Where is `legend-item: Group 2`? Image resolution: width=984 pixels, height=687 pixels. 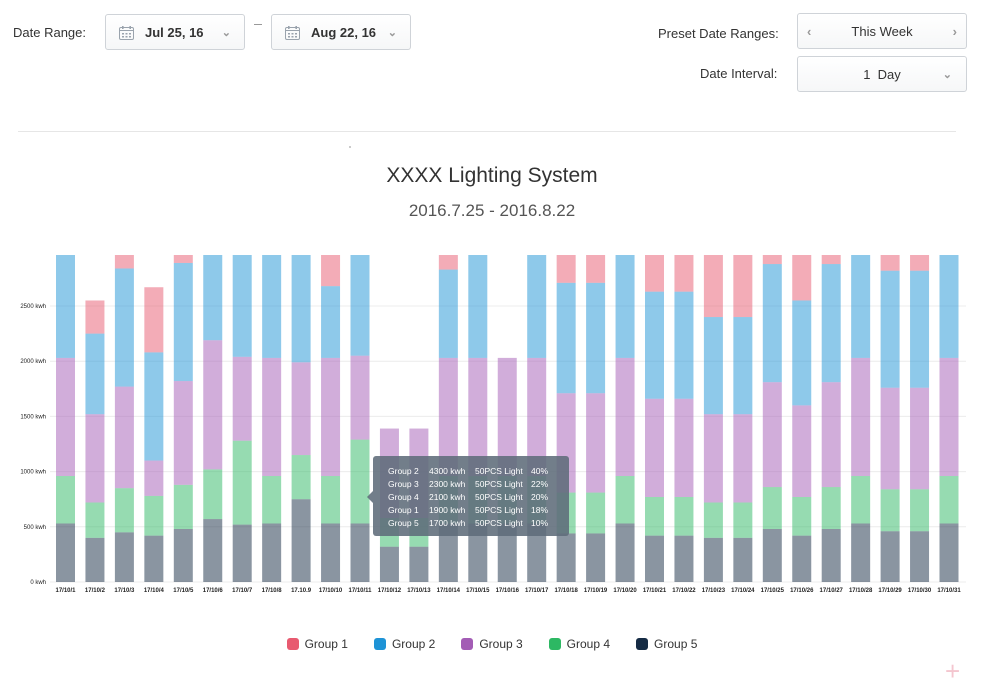
legend-item: Group 2 is located at coordinates (404, 644).